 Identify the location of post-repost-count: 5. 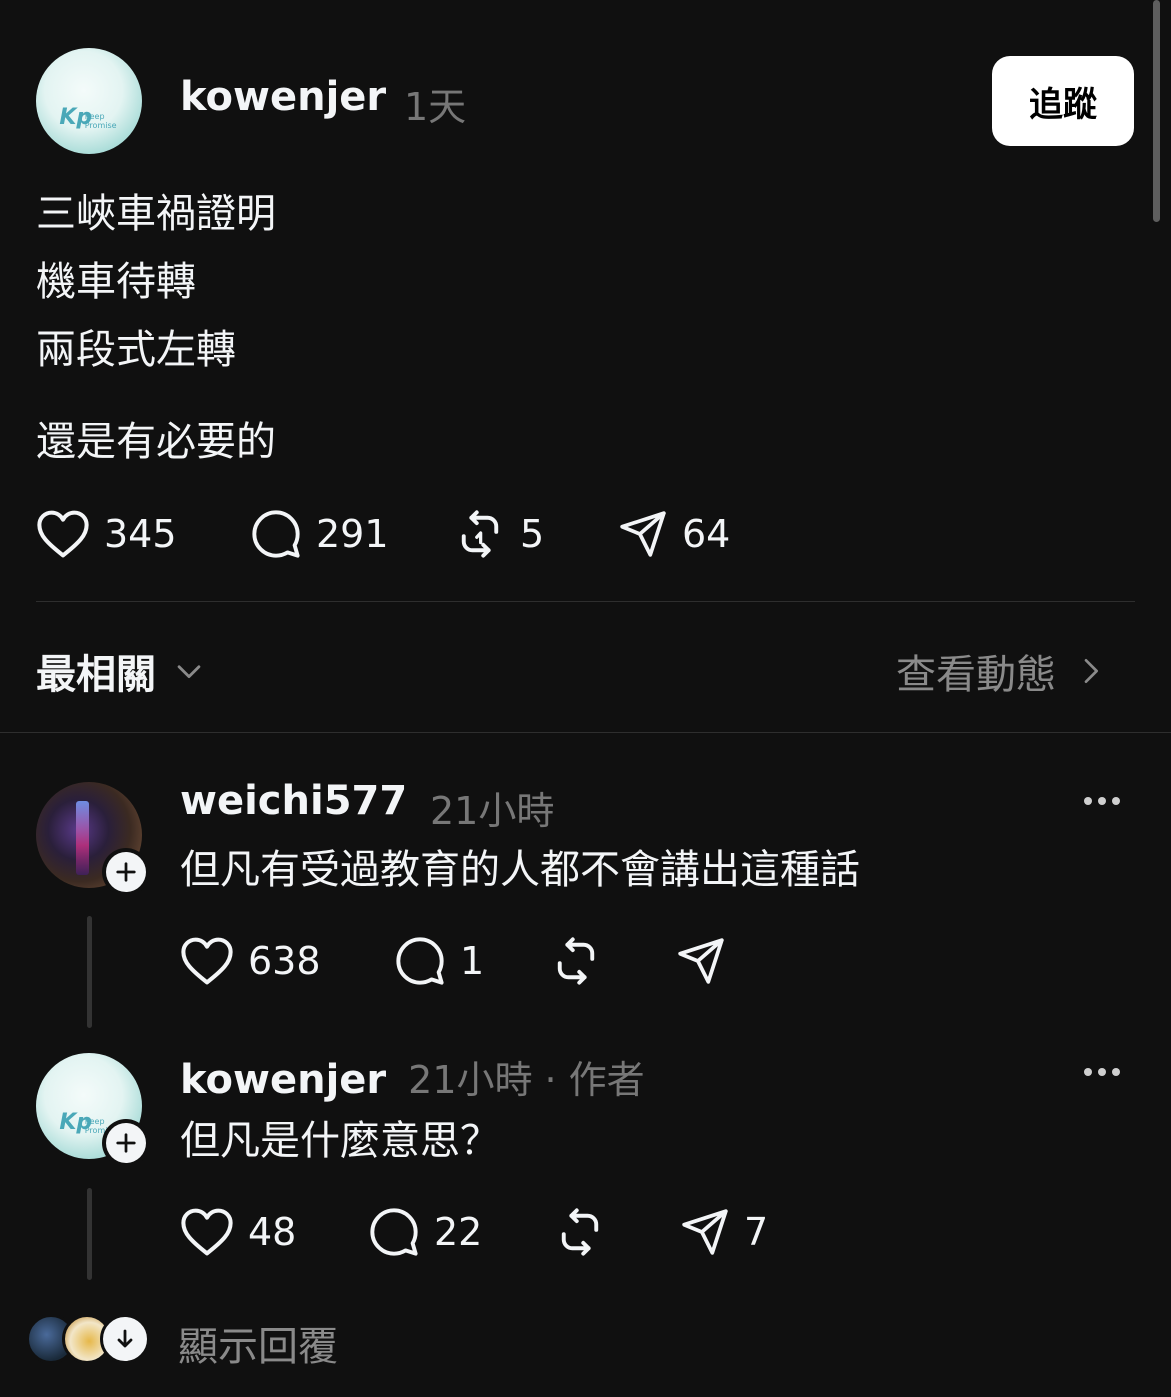
(532, 534).